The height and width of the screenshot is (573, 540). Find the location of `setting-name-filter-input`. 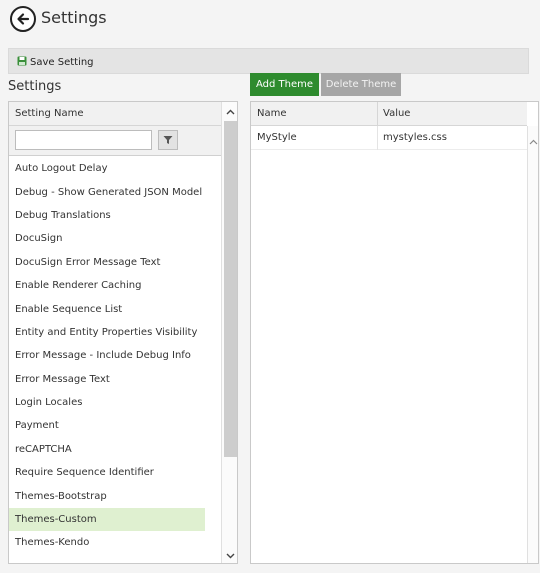

setting-name-filter-input is located at coordinates (83, 140).